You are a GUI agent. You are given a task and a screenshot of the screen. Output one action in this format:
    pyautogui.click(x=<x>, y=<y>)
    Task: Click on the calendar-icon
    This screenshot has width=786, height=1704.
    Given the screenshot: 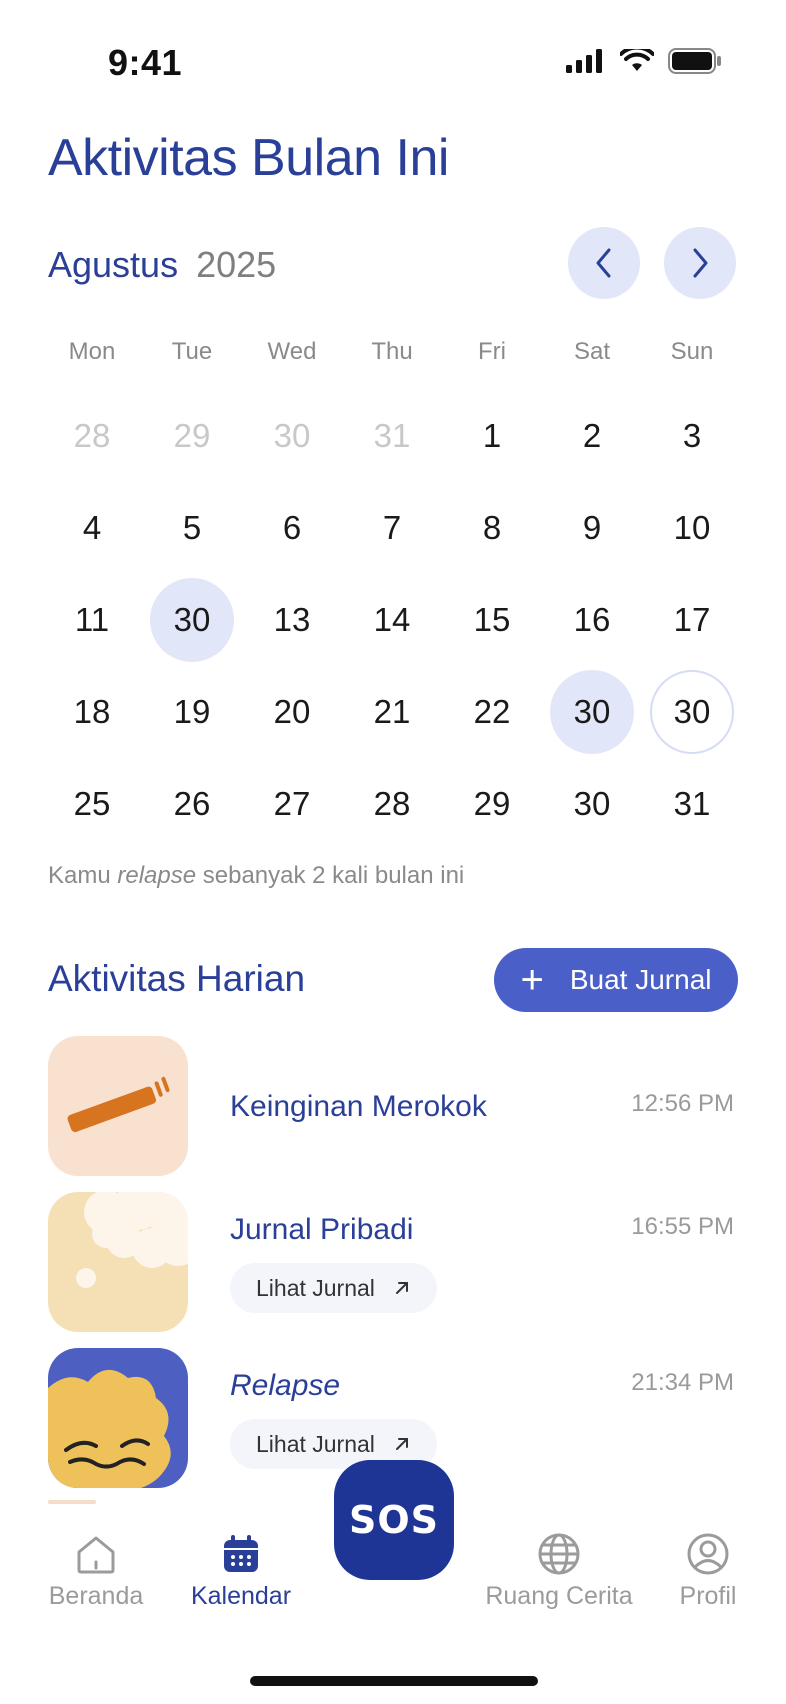 What is the action you would take?
    pyautogui.click(x=241, y=1553)
    